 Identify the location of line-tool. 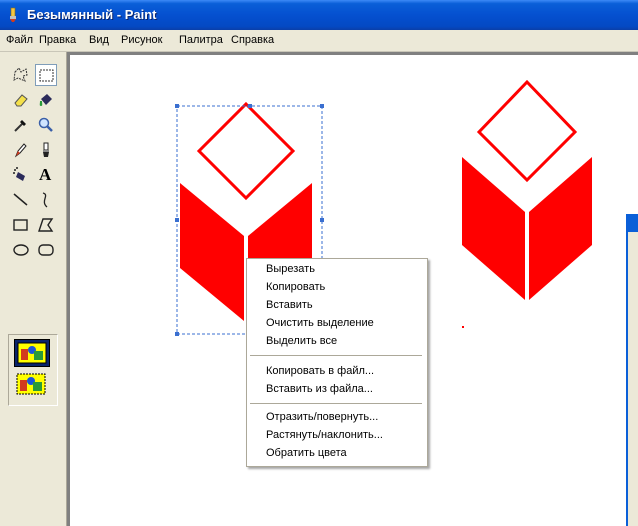
(21, 200).